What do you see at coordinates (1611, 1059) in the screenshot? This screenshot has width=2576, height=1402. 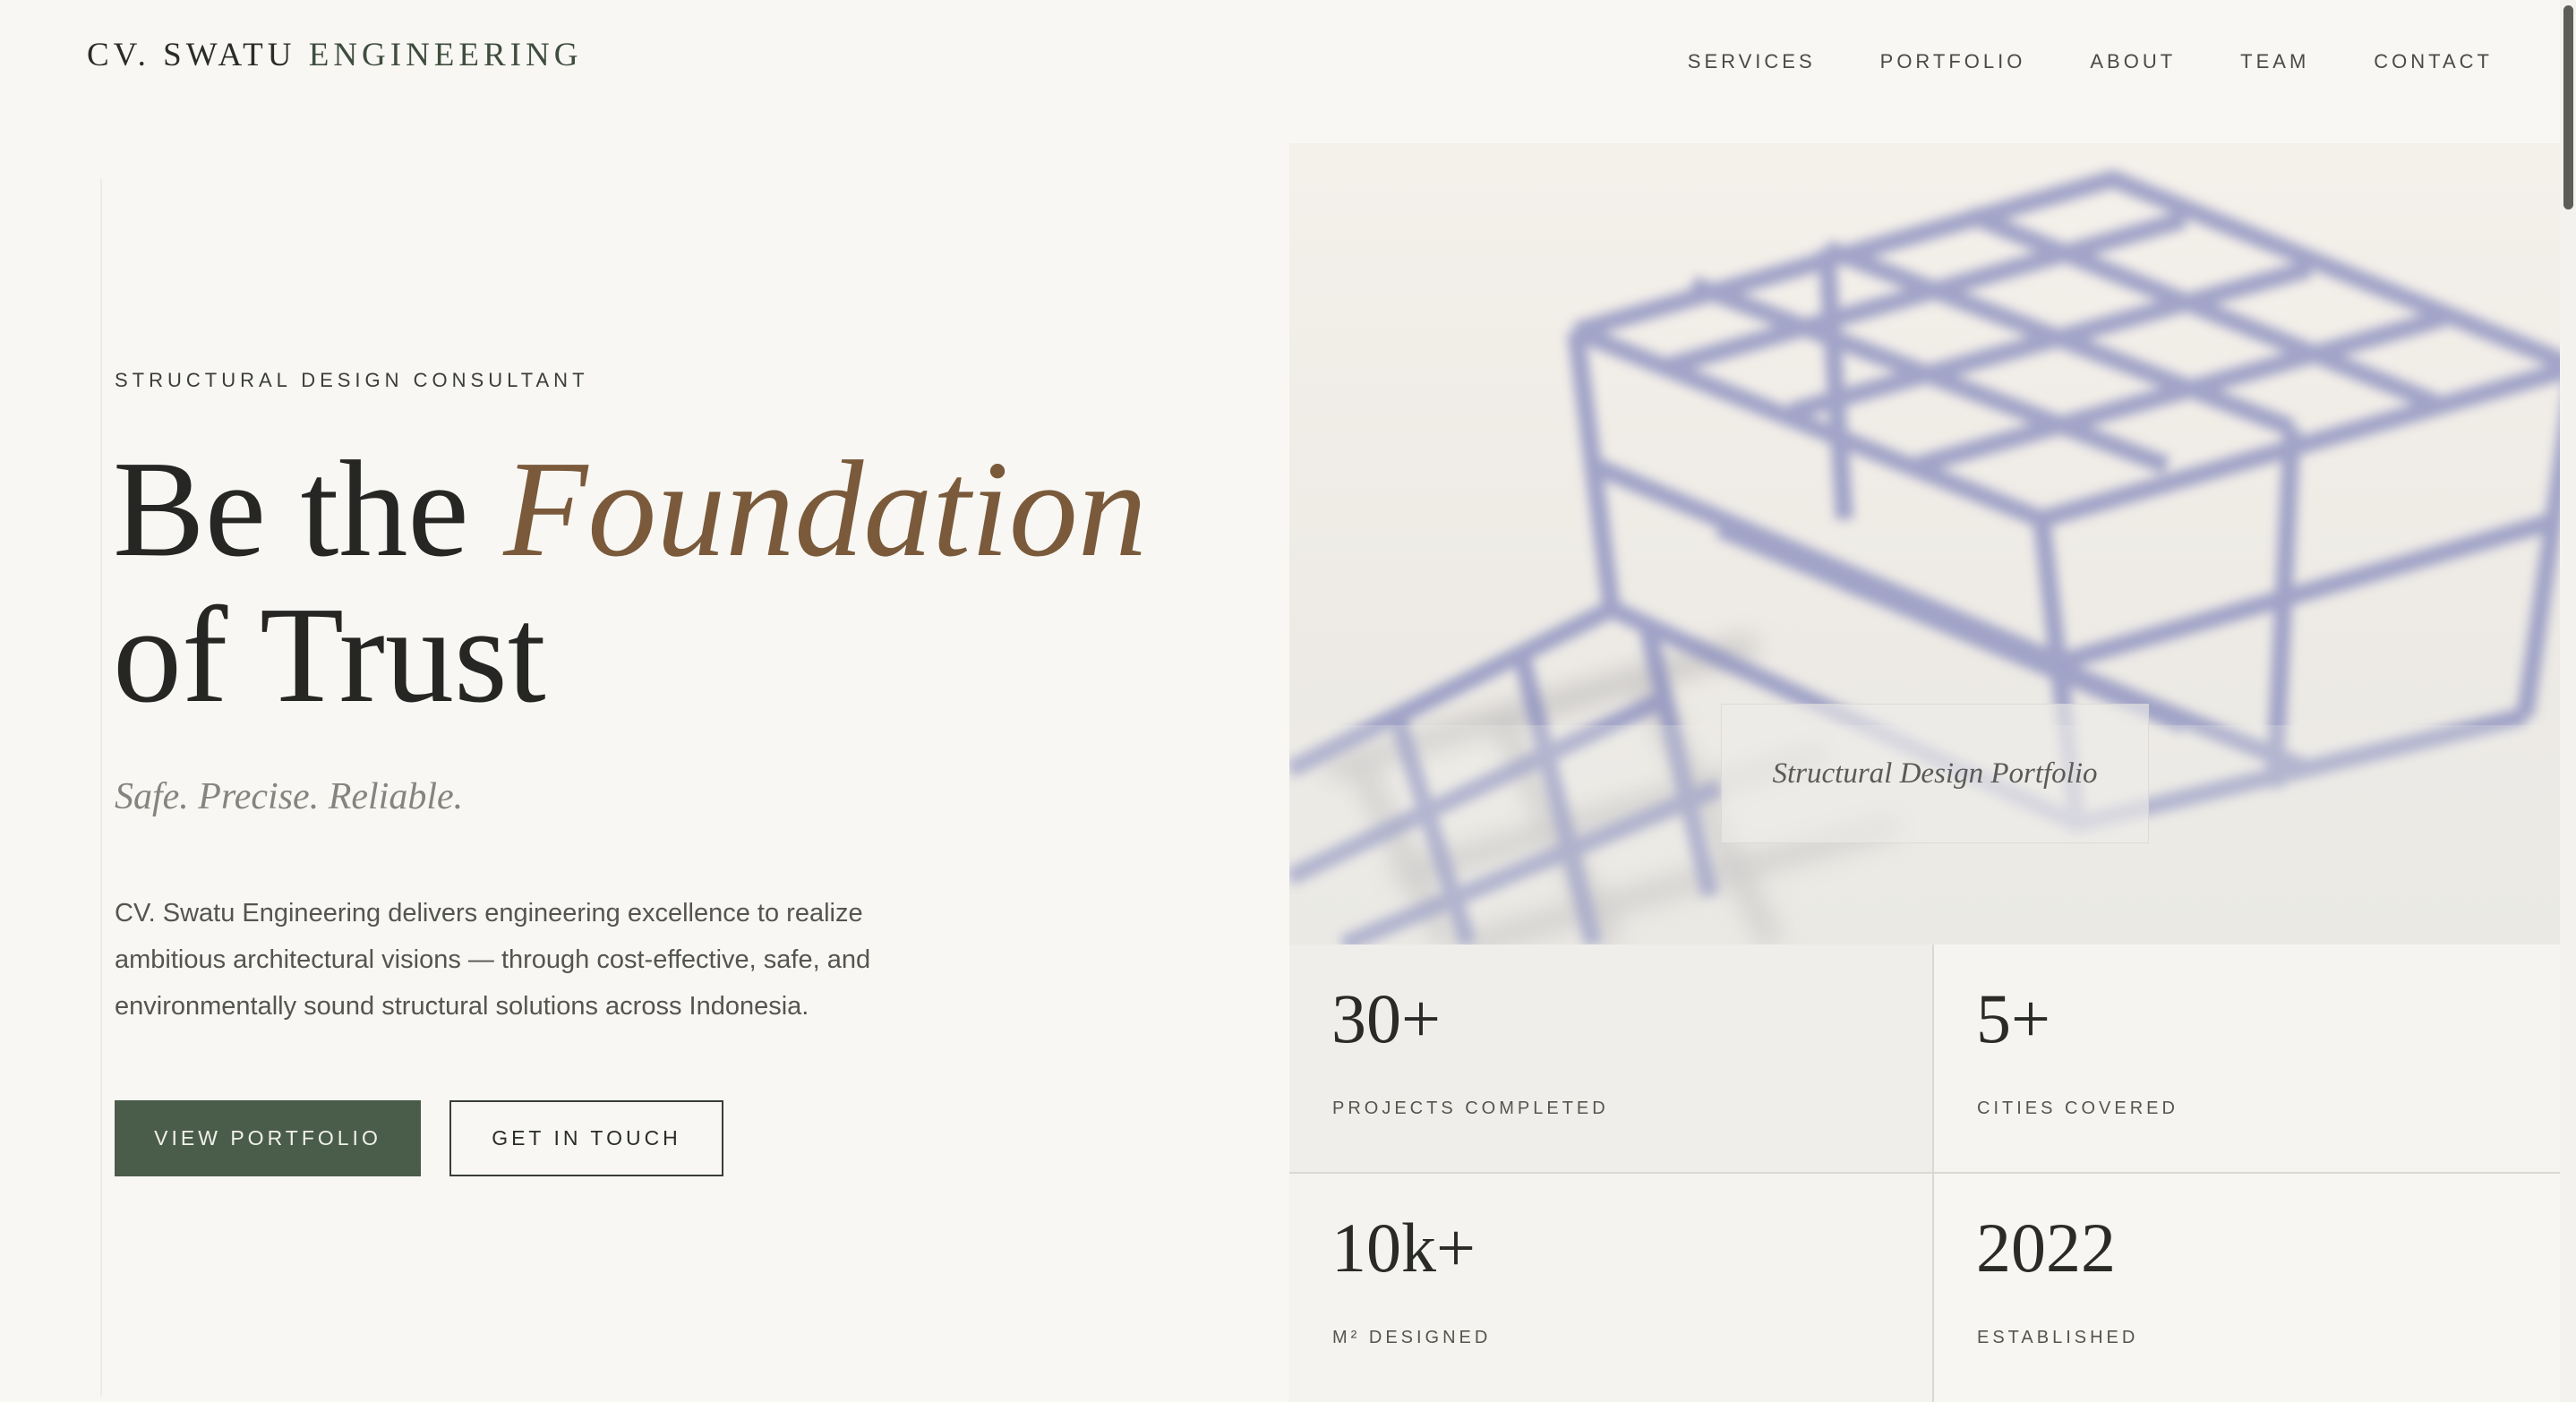 I see `stat-projects: 30+ PROJECTS COMPLETED` at bounding box center [1611, 1059].